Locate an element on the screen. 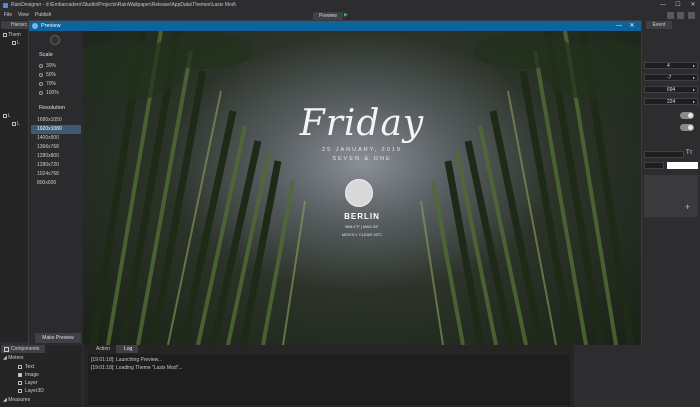 This screenshot has width=700, height=407. tab-label: Components is located at coordinates (25, 349).